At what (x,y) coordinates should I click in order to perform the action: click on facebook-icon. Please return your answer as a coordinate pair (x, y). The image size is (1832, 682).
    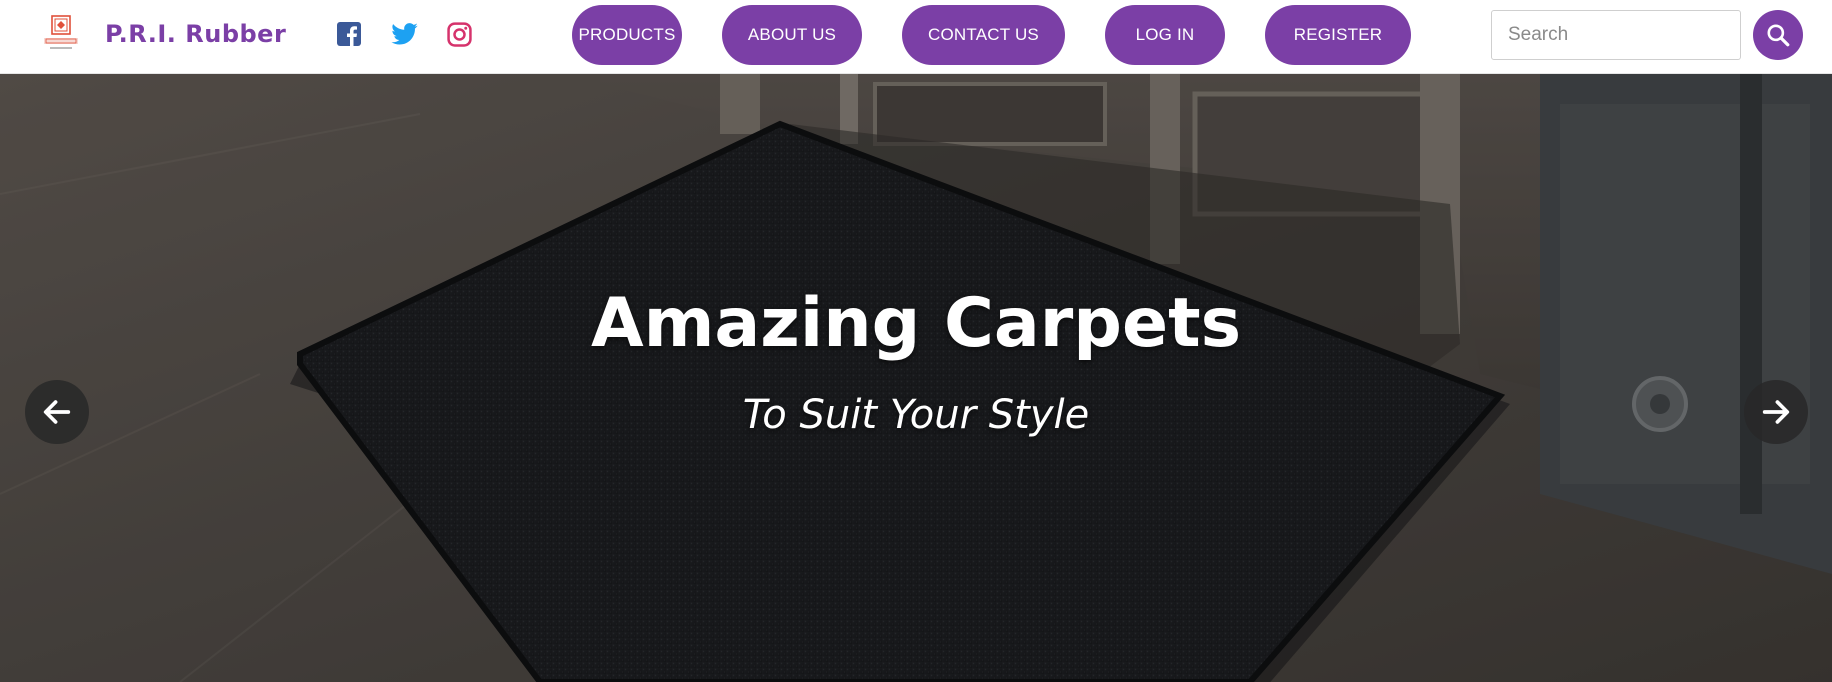
    Looking at the image, I should click on (349, 34).